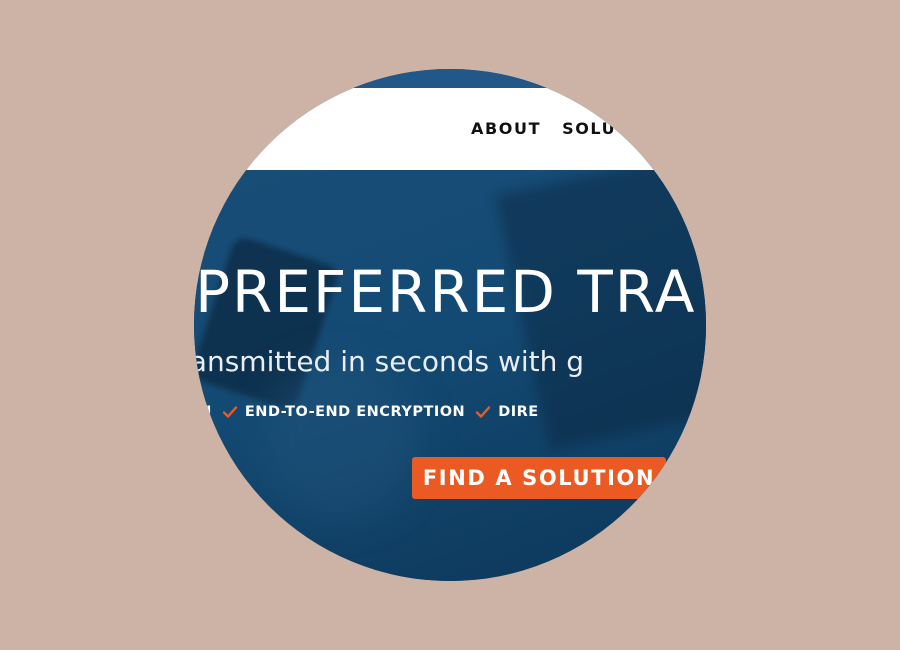 This screenshot has width=900, height=650. Describe the element at coordinates (340, 440) in the screenshot. I see `hero-photo-hand` at that location.